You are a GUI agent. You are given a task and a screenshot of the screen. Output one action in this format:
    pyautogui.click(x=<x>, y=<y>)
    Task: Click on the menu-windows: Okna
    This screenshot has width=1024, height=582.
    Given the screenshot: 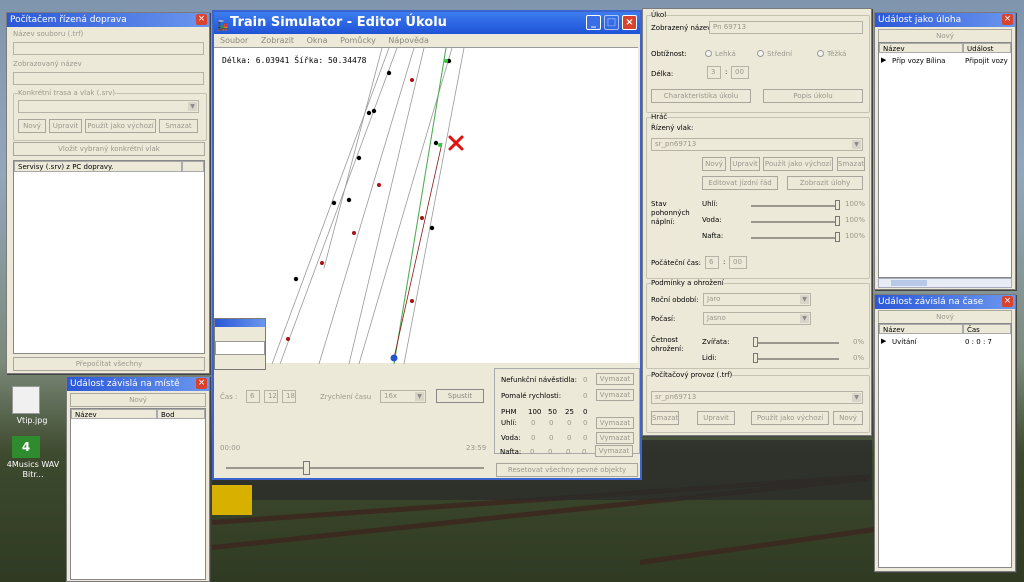 What is the action you would take?
    pyautogui.click(x=317, y=40)
    